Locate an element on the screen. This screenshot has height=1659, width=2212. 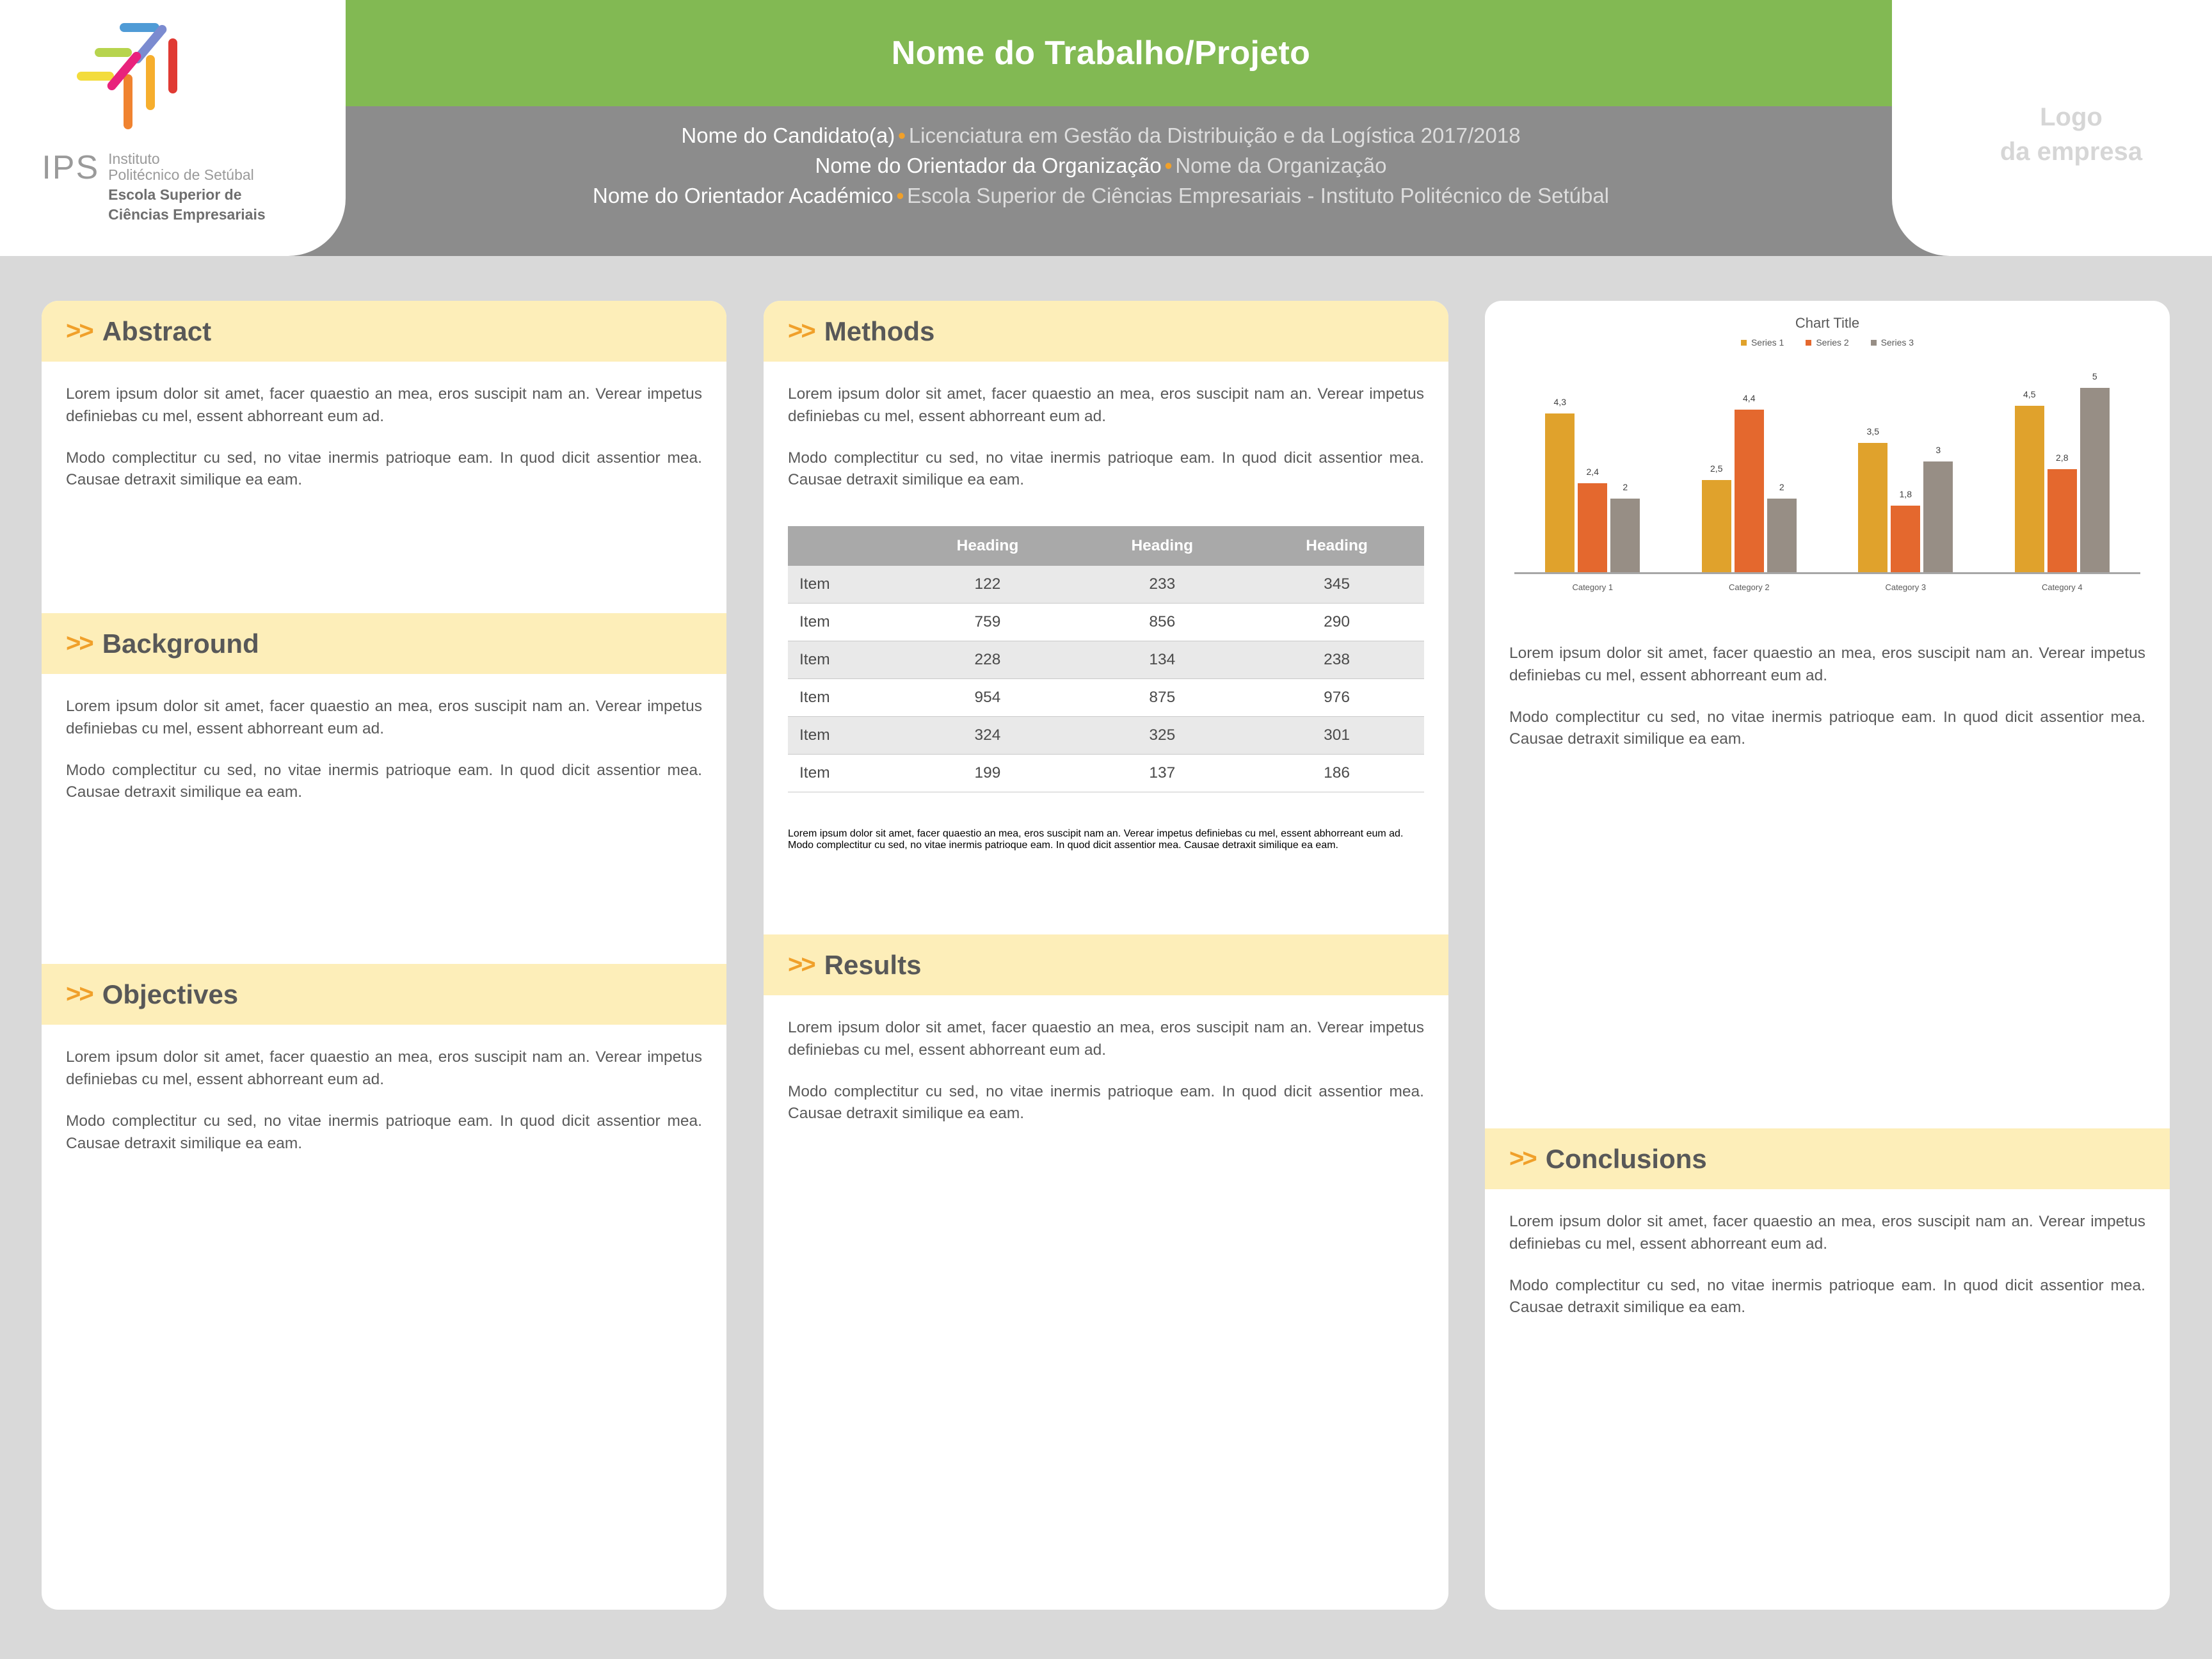
bar-s3-c1: 2 is located at coordinates (1625, 527).